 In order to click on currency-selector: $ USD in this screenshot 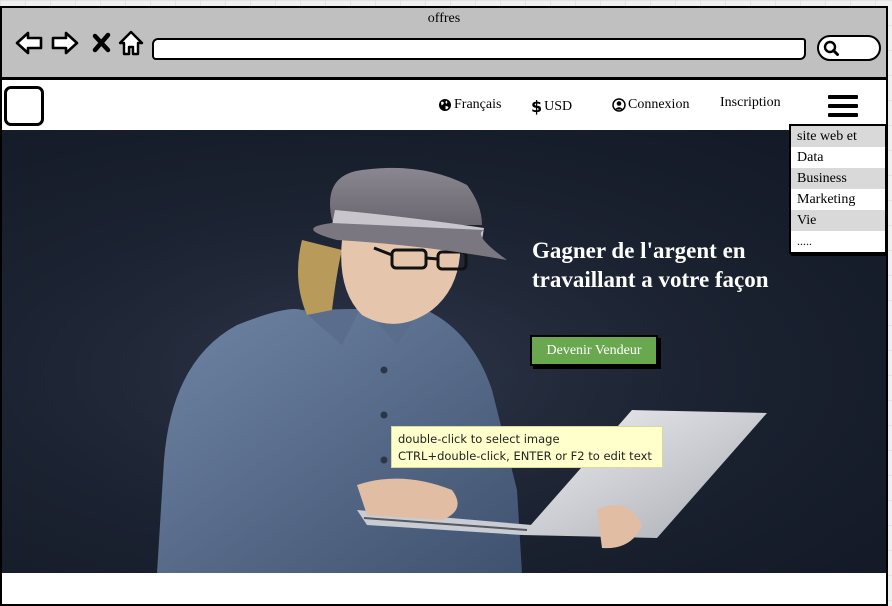, I will do `click(551, 106)`.